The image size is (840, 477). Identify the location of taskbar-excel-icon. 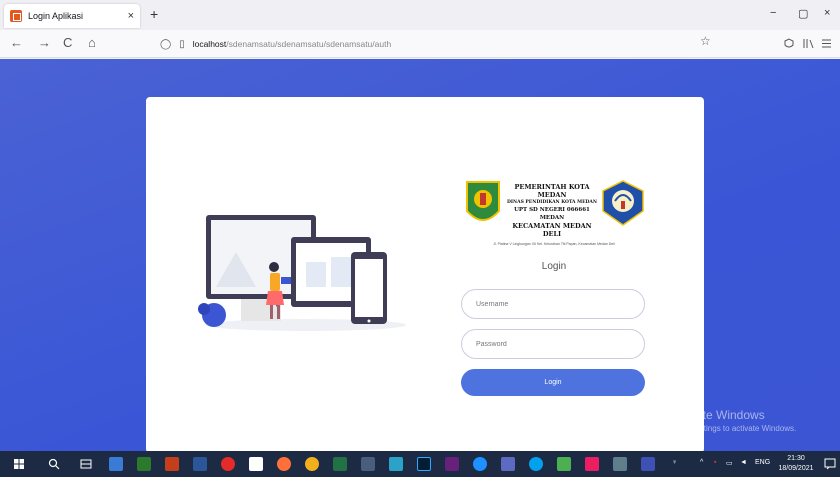
(340, 464).